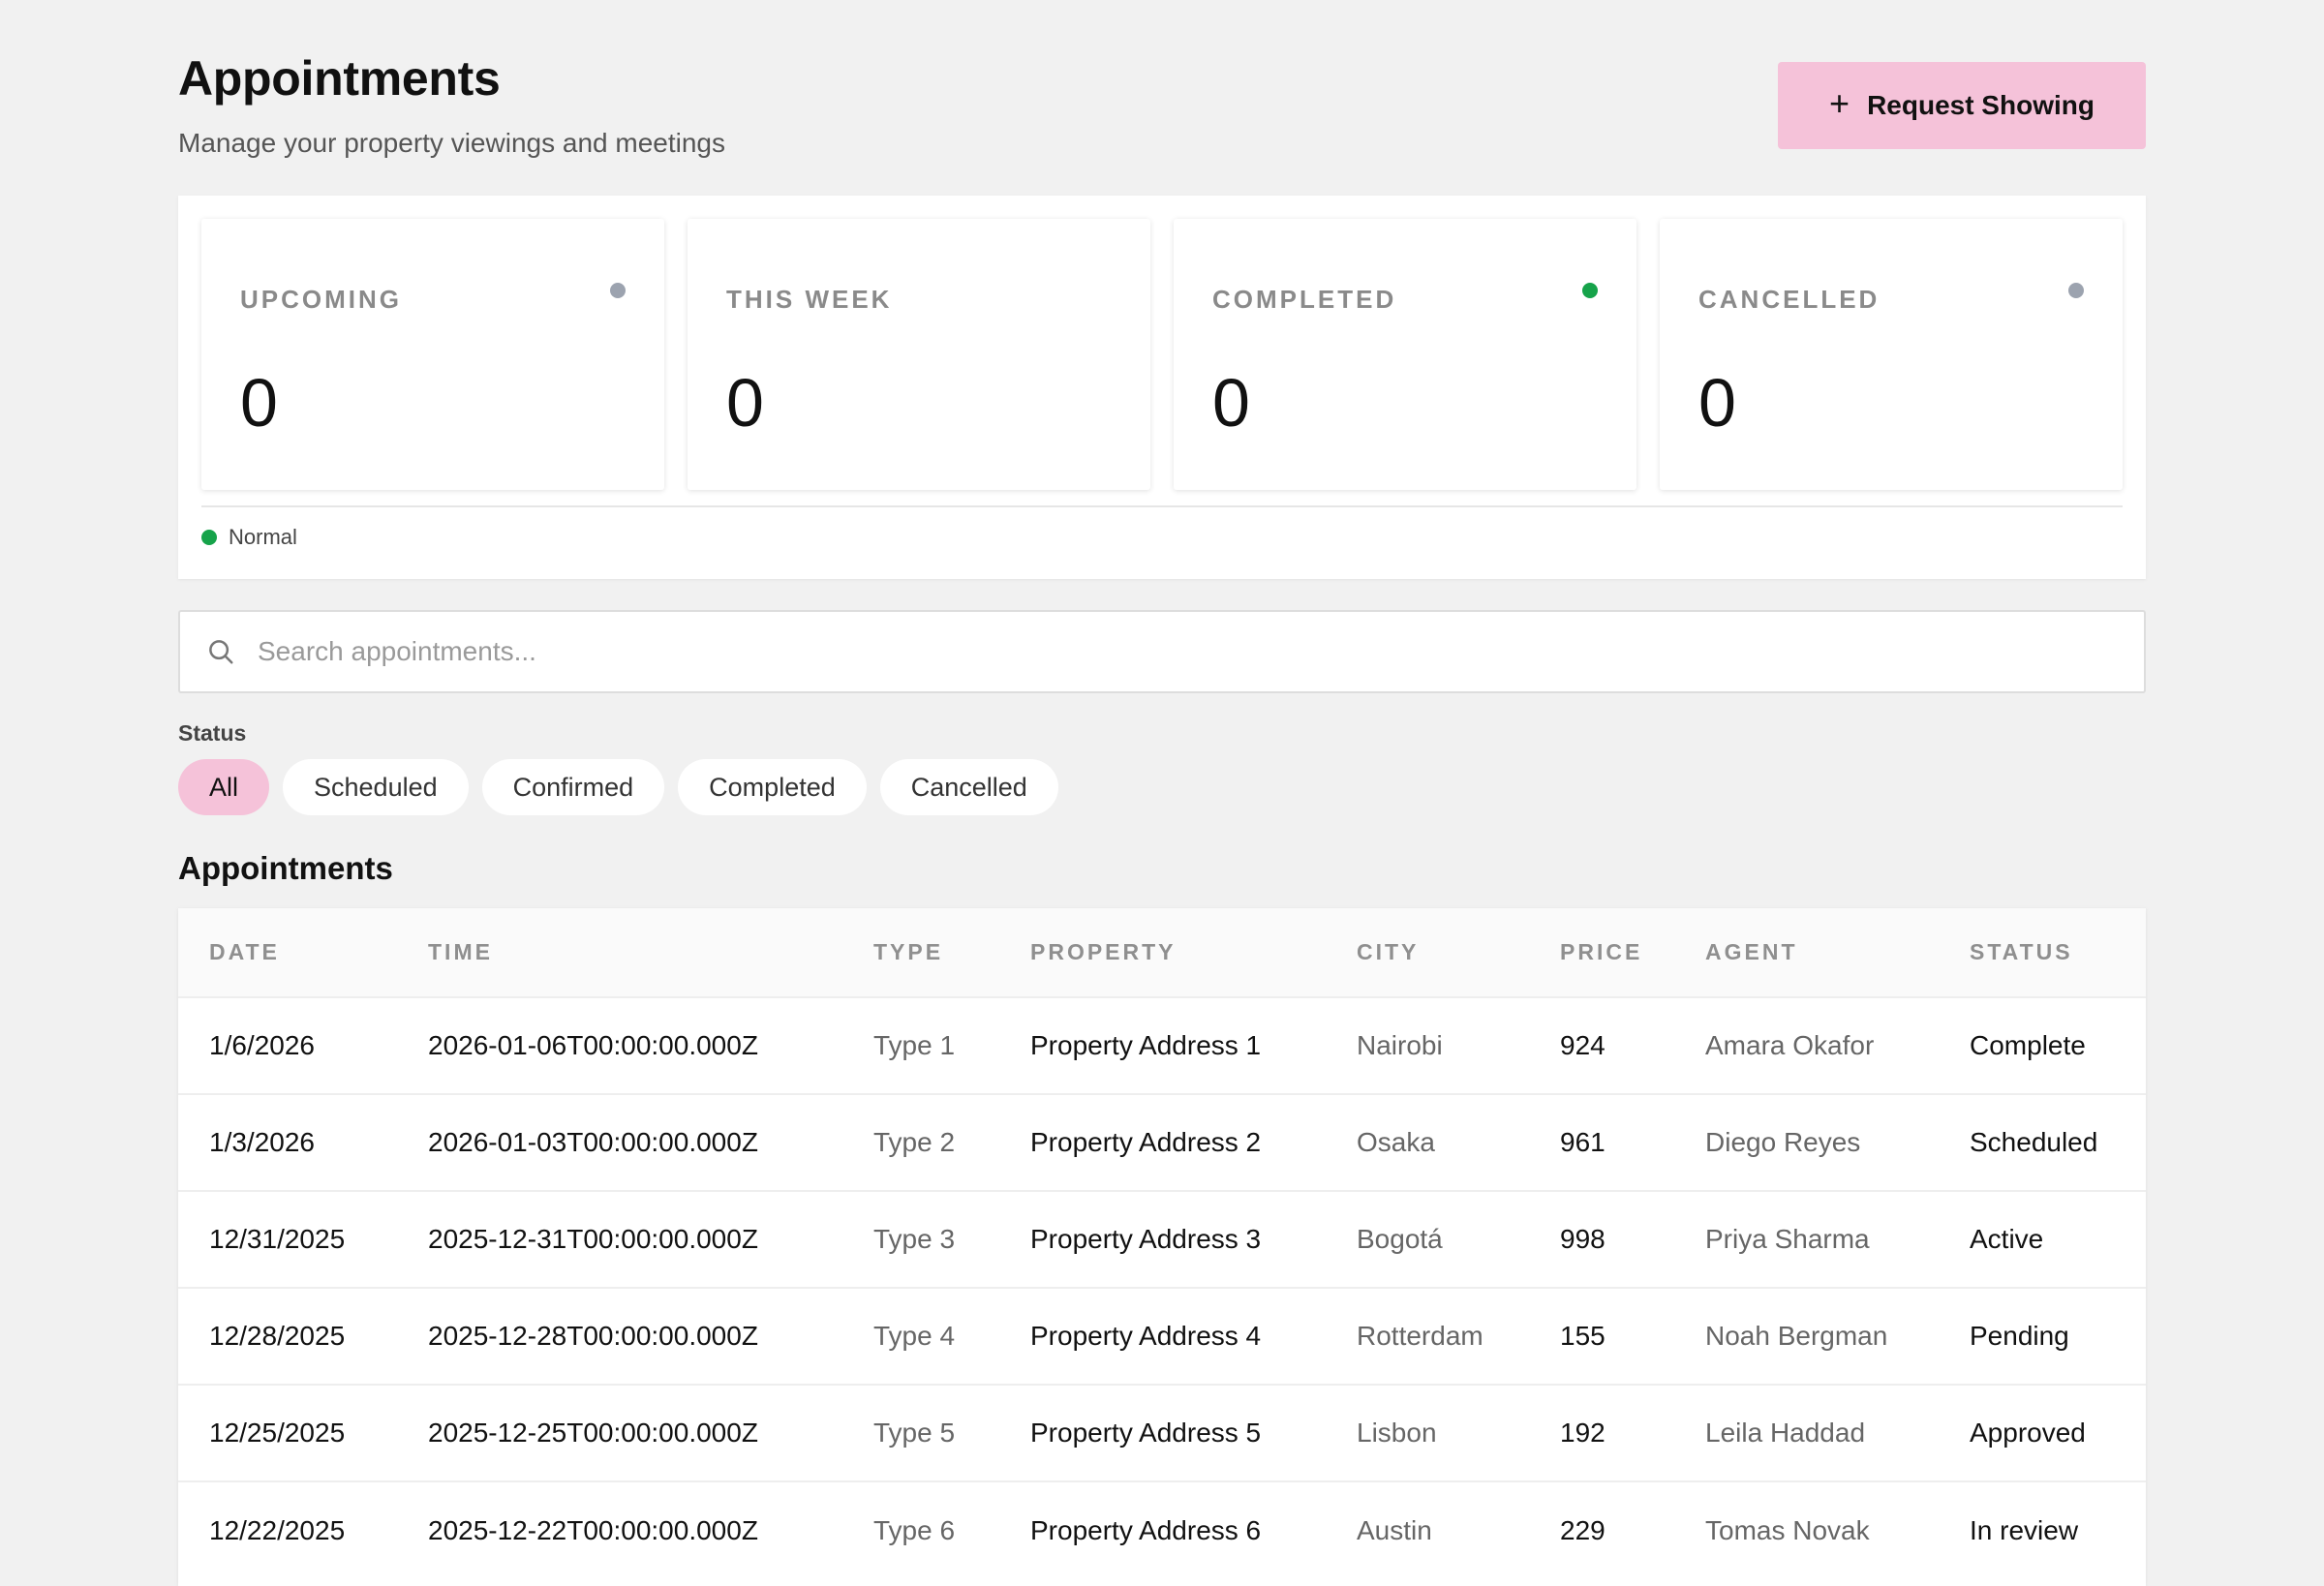 The image size is (2324, 1586). Describe the element at coordinates (1582, 1529) in the screenshot. I see `cell-price: 229` at that location.